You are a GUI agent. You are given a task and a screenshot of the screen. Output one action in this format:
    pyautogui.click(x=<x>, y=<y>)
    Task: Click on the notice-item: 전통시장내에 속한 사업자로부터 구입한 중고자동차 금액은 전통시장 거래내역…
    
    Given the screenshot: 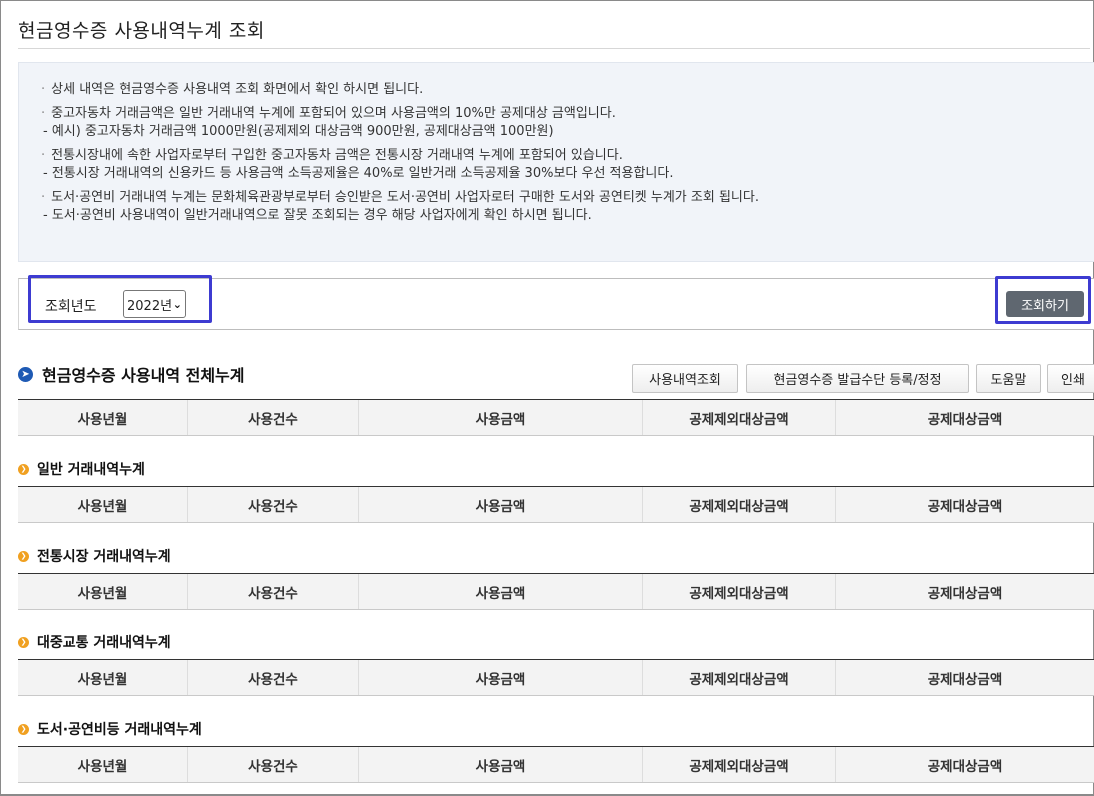 What is the action you would take?
    pyautogui.click(x=567, y=165)
    